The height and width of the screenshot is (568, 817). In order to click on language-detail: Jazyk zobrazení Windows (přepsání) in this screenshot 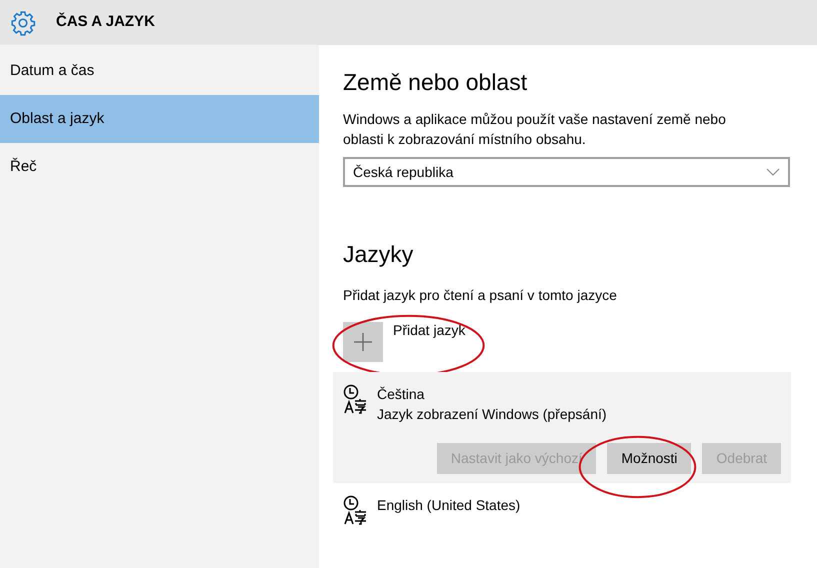, I will do `click(492, 414)`.